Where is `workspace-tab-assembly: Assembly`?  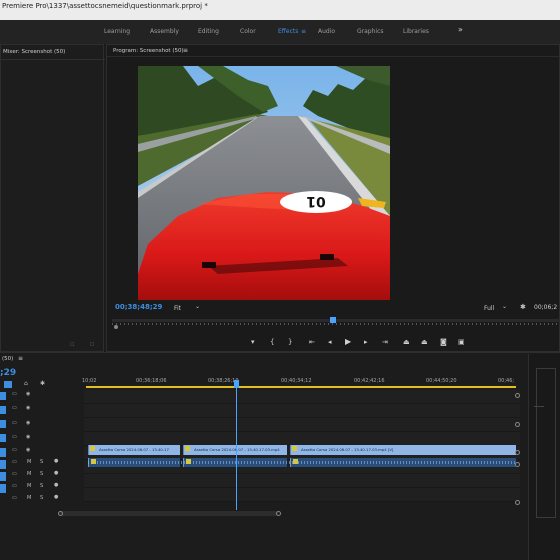 workspace-tab-assembly: Assembly is located at coordinates (164, 31).